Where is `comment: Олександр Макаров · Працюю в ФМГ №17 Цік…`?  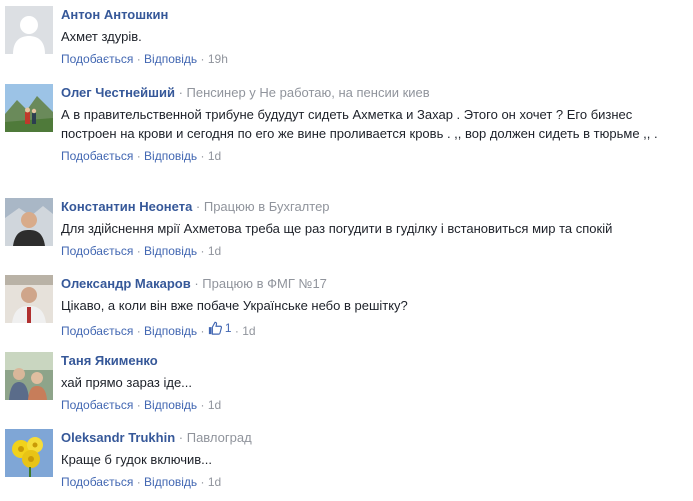
comment: Олександр Макаров · Працюю в ФМГ №17 Цік… is located at coordinates (346, 310).